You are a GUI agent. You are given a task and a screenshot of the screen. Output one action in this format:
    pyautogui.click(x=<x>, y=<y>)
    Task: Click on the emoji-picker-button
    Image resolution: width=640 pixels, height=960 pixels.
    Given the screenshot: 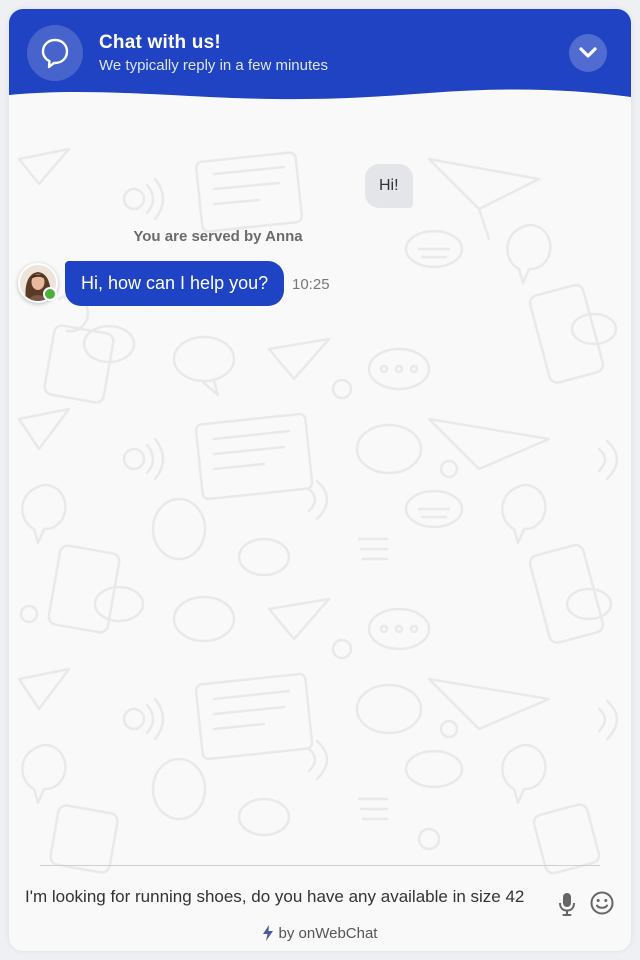 What is the action you would take?
    pyautogui.click(x=602, y=903)
    